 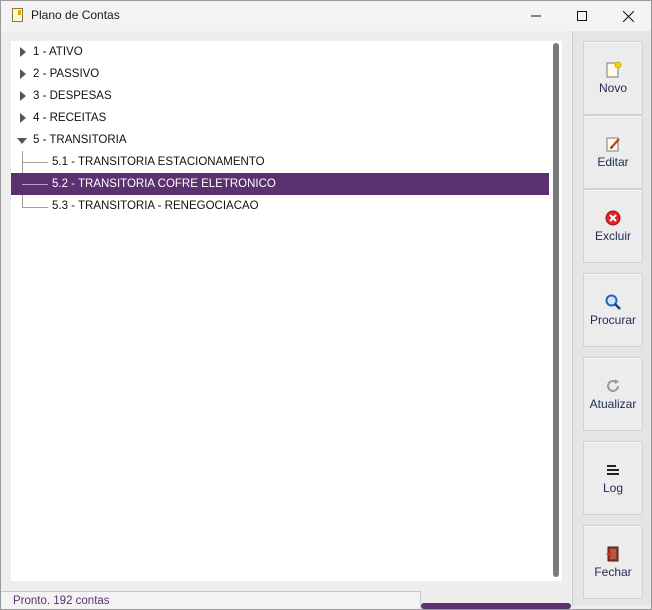 What do you see at coordinates (70, 118) in the screenshot?
I see `tree-item-label: 4 - RECEITAS` at bounding box center [70, 118].